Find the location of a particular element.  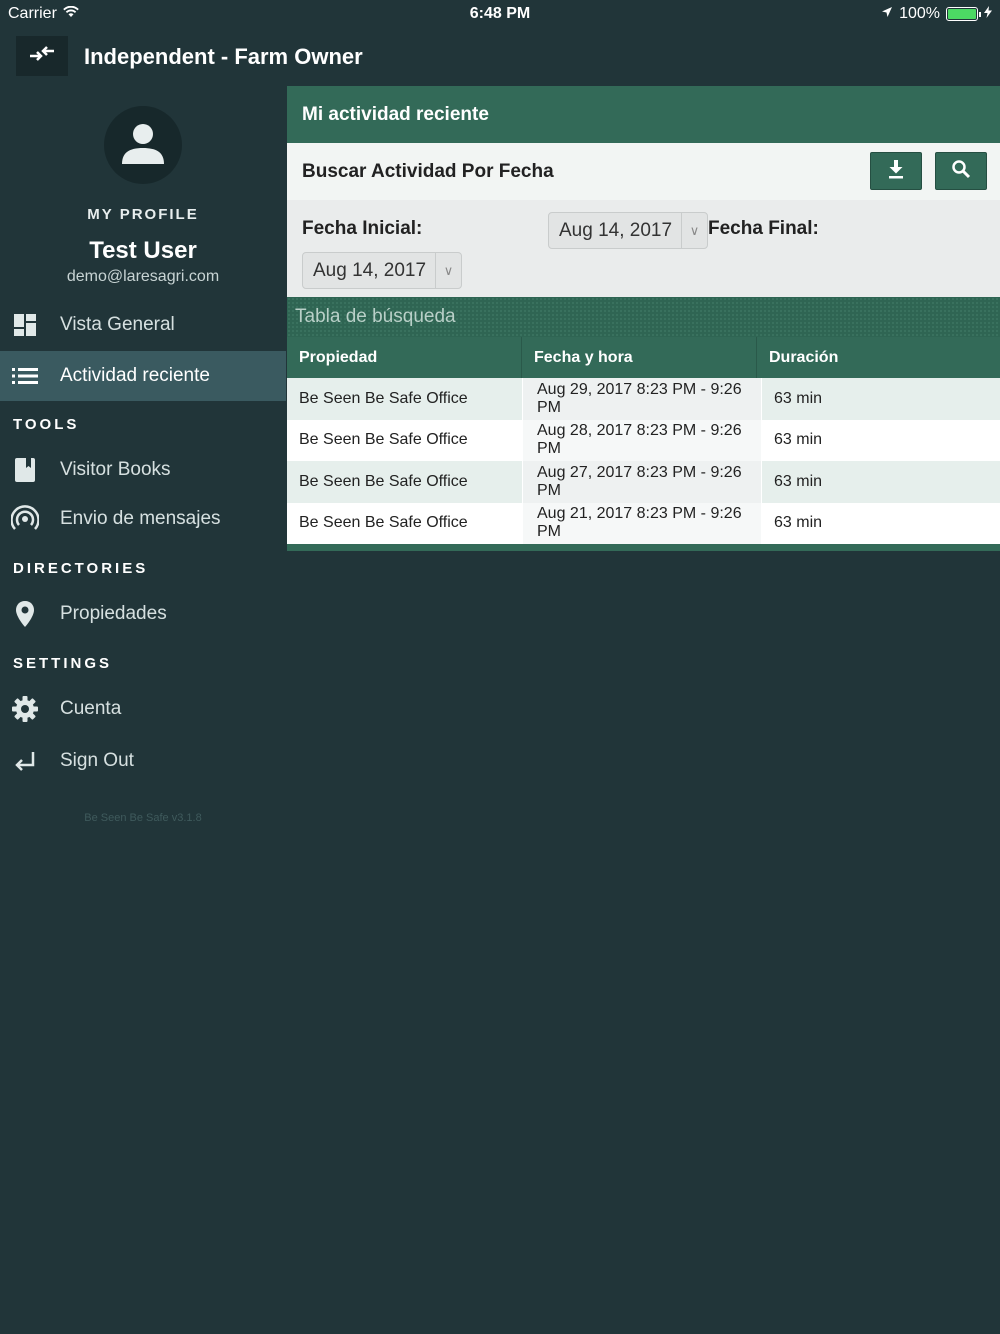

sidebar-item-label: Propiedades is located at coordinates (113, 613).